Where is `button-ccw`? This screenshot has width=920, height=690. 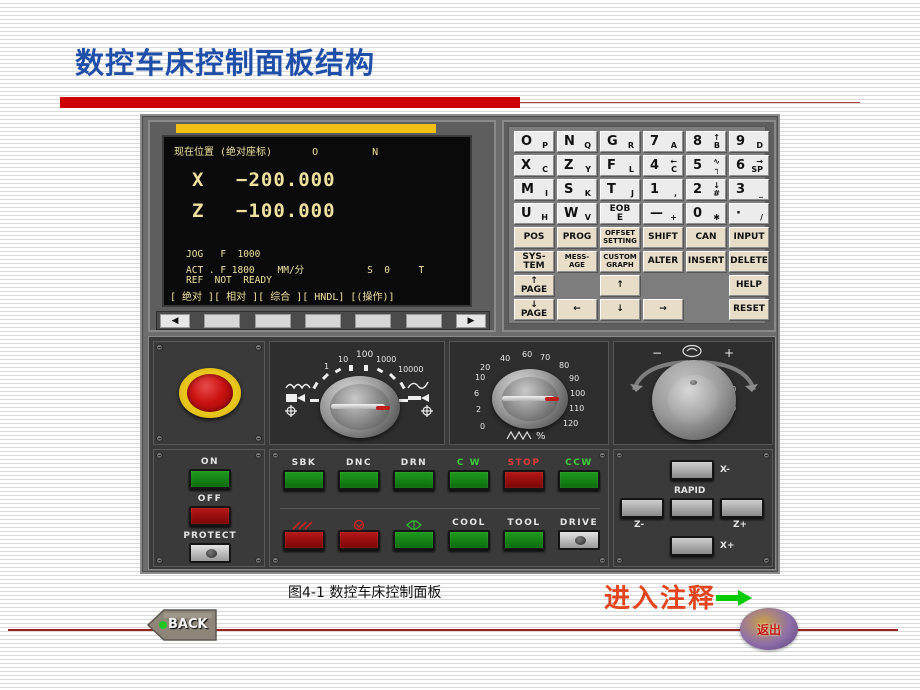 button-ccw is located at coordinates (579, 480).